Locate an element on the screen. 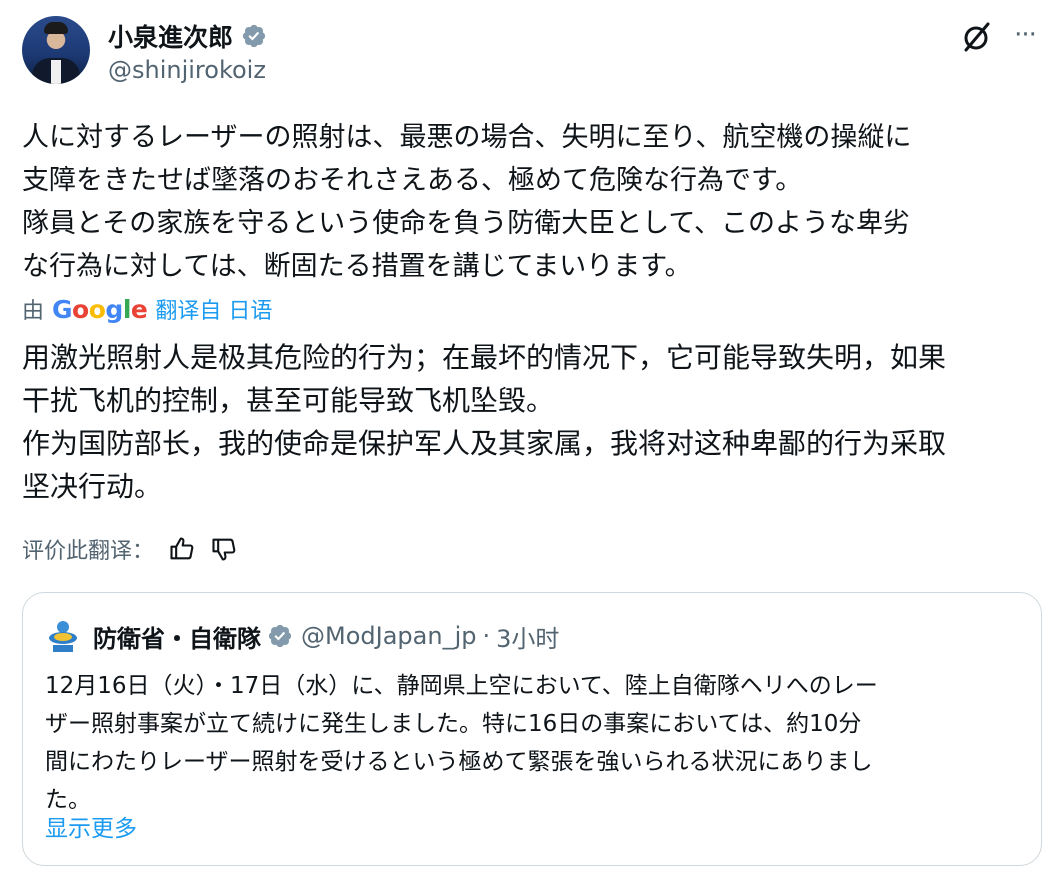 The height and width of the screenshot is (872, 1064). avatar-hair is located at coordinates (56, 28).